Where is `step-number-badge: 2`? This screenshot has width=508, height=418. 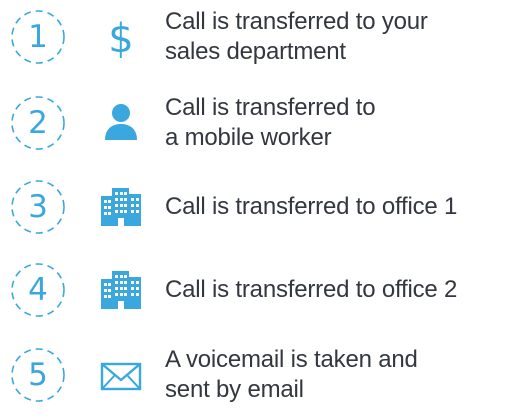
step-number-badge: 2 is located at coordinates (38, 123).